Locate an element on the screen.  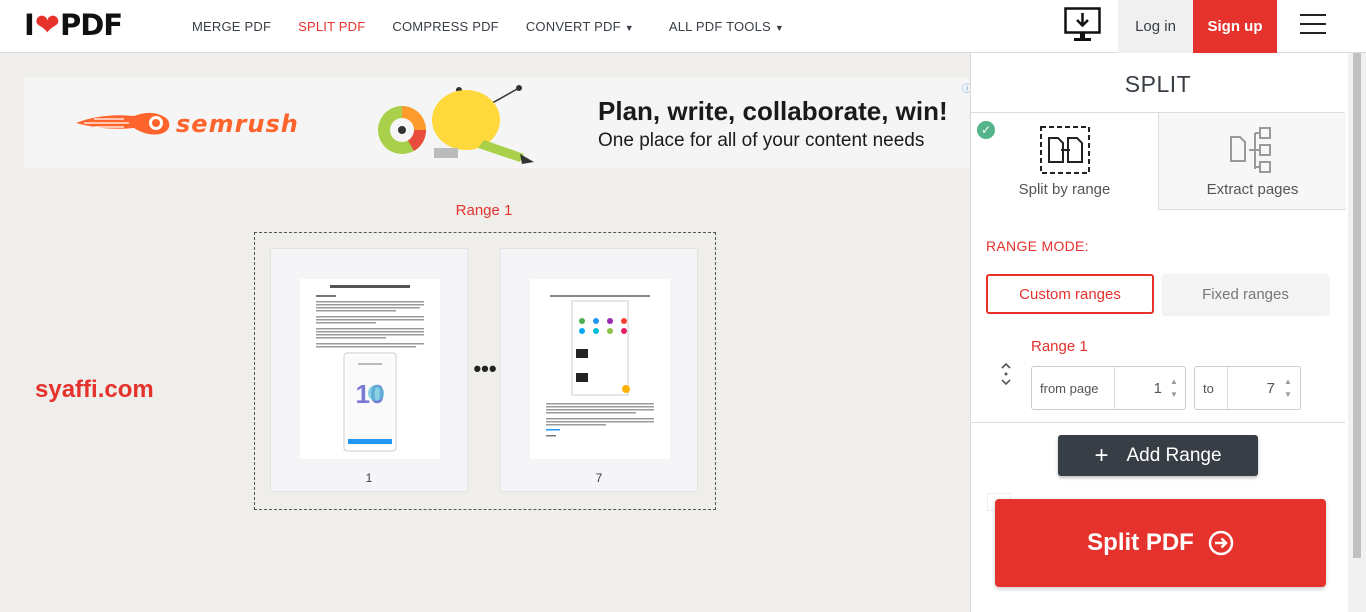
to-page-value: 7 is located at coordinates (1270, 388).